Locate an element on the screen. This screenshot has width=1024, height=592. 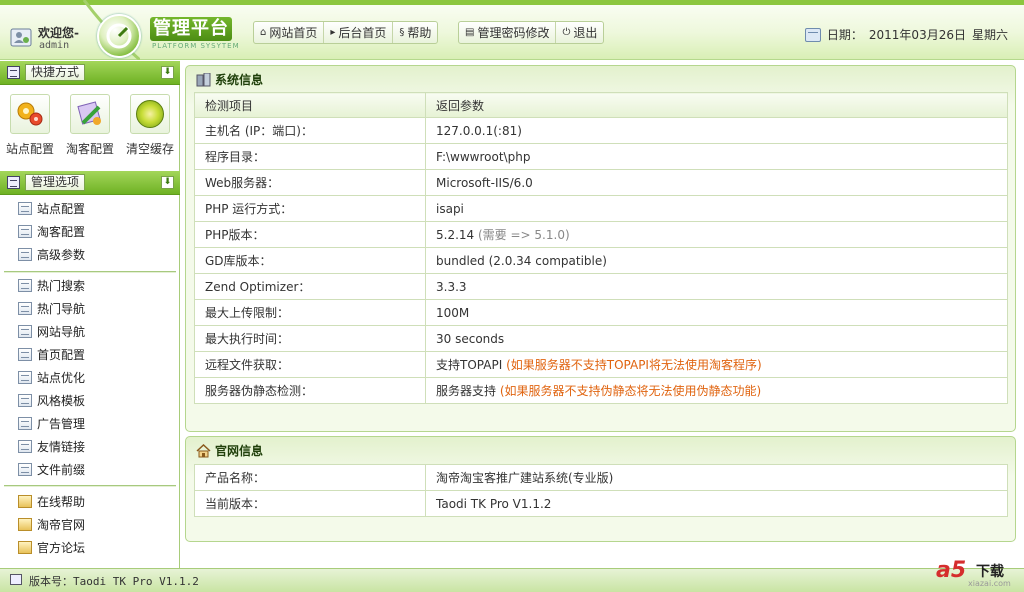
server-icon is located at coordinates (203, 79).